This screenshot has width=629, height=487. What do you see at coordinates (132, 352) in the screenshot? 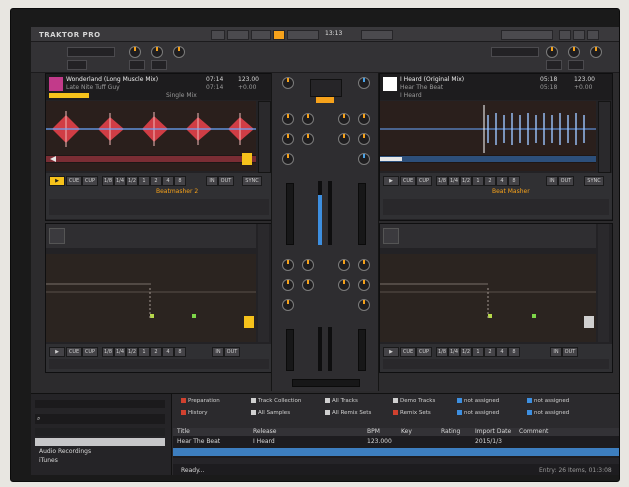
I see `deck-c-loop-size-2: 1/2` at bounding box center [132, 352].